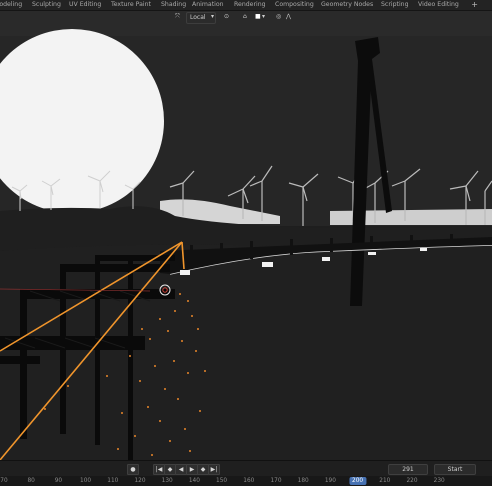 This screenshot has width=492, height=486. I want to click on add-workspace-button: +, so click(474, 5).